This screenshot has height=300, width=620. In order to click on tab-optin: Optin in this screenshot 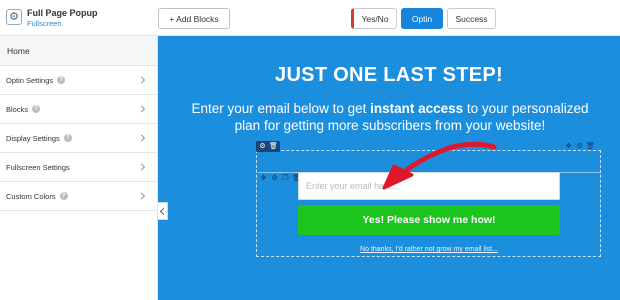, I will do `click(422, 18)`.